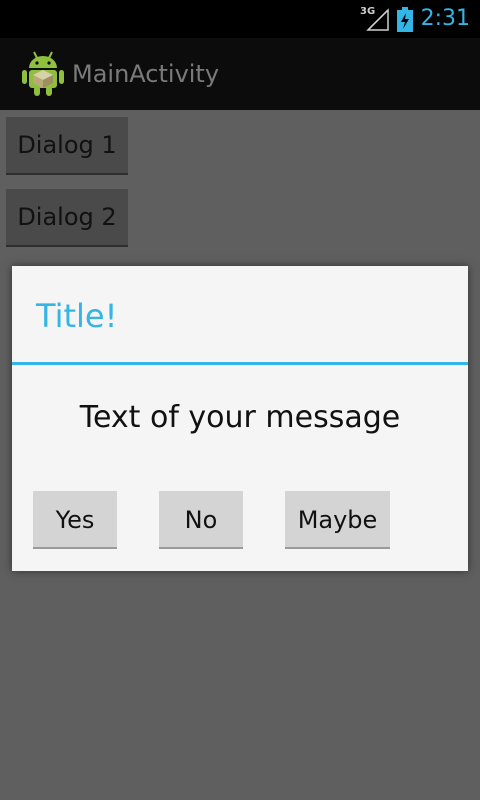  I want to click on status-bar: 3G 2:31, so click(240, 19).